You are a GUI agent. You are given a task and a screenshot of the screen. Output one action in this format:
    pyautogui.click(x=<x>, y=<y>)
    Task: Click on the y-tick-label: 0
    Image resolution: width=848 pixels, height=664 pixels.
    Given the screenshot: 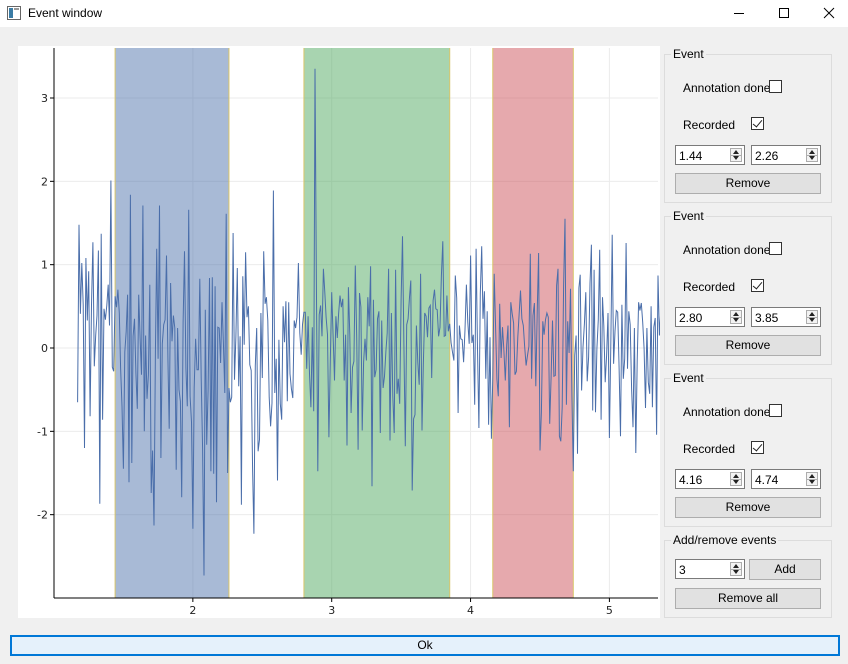 What is the action you would take?
    pyautogui.click(x=44, y=348)
    